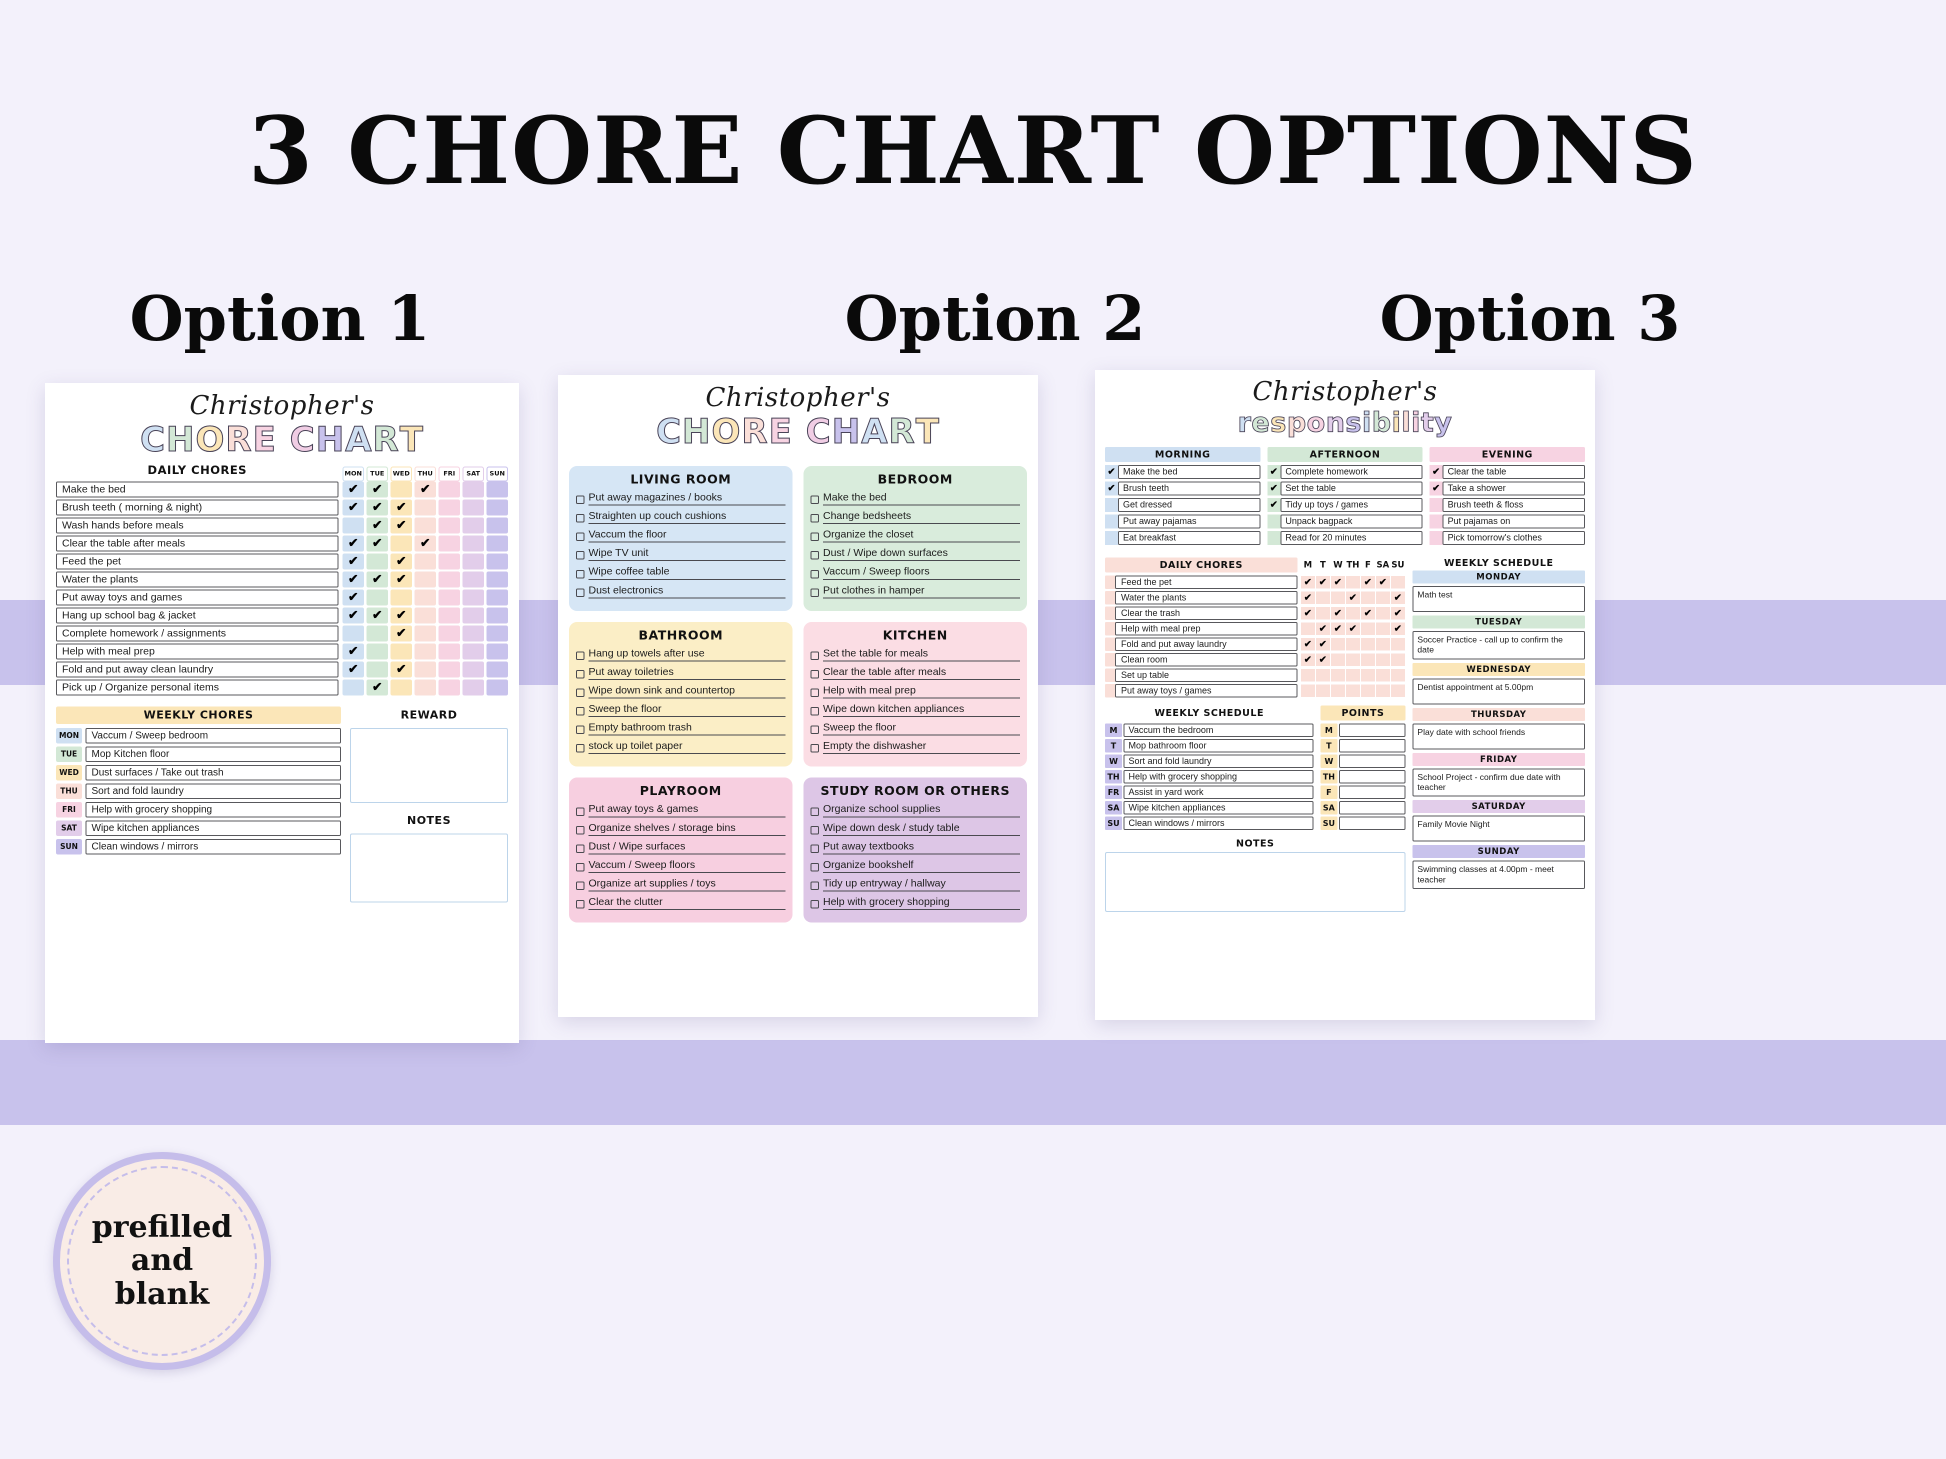  Describe the element at coordinates (921, 591) in the screenshot. I see `room-task-label: Put clothes in hamper` at that location.